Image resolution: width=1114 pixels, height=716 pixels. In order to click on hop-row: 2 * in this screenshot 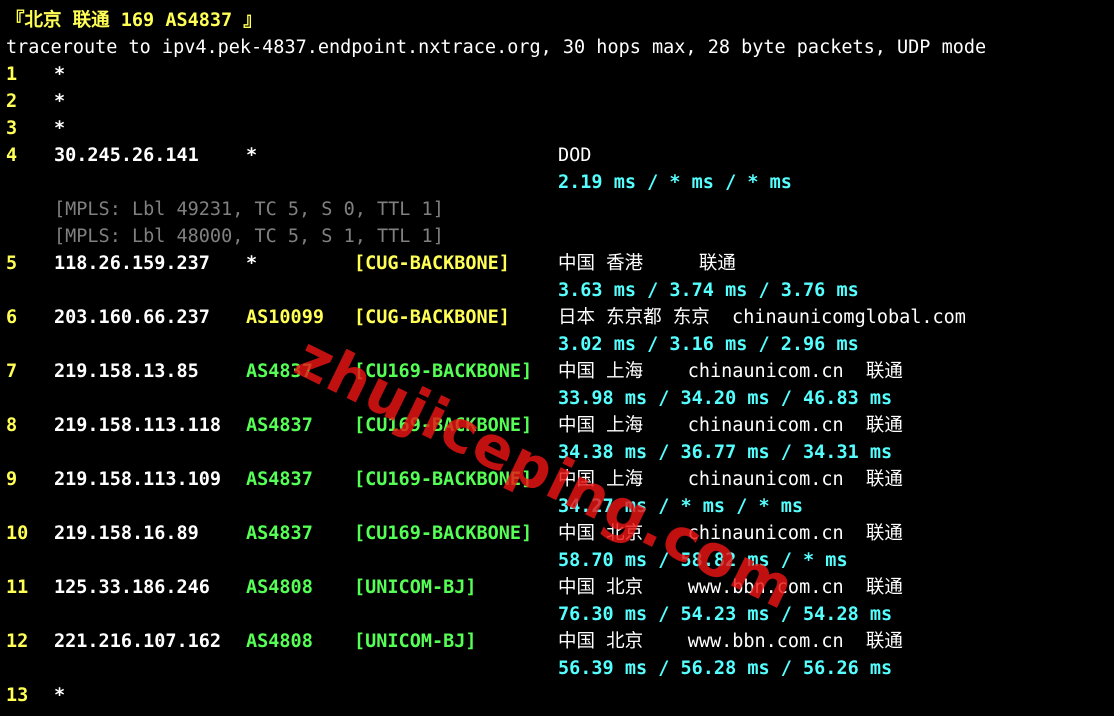, I will do `click(560, 101)`.